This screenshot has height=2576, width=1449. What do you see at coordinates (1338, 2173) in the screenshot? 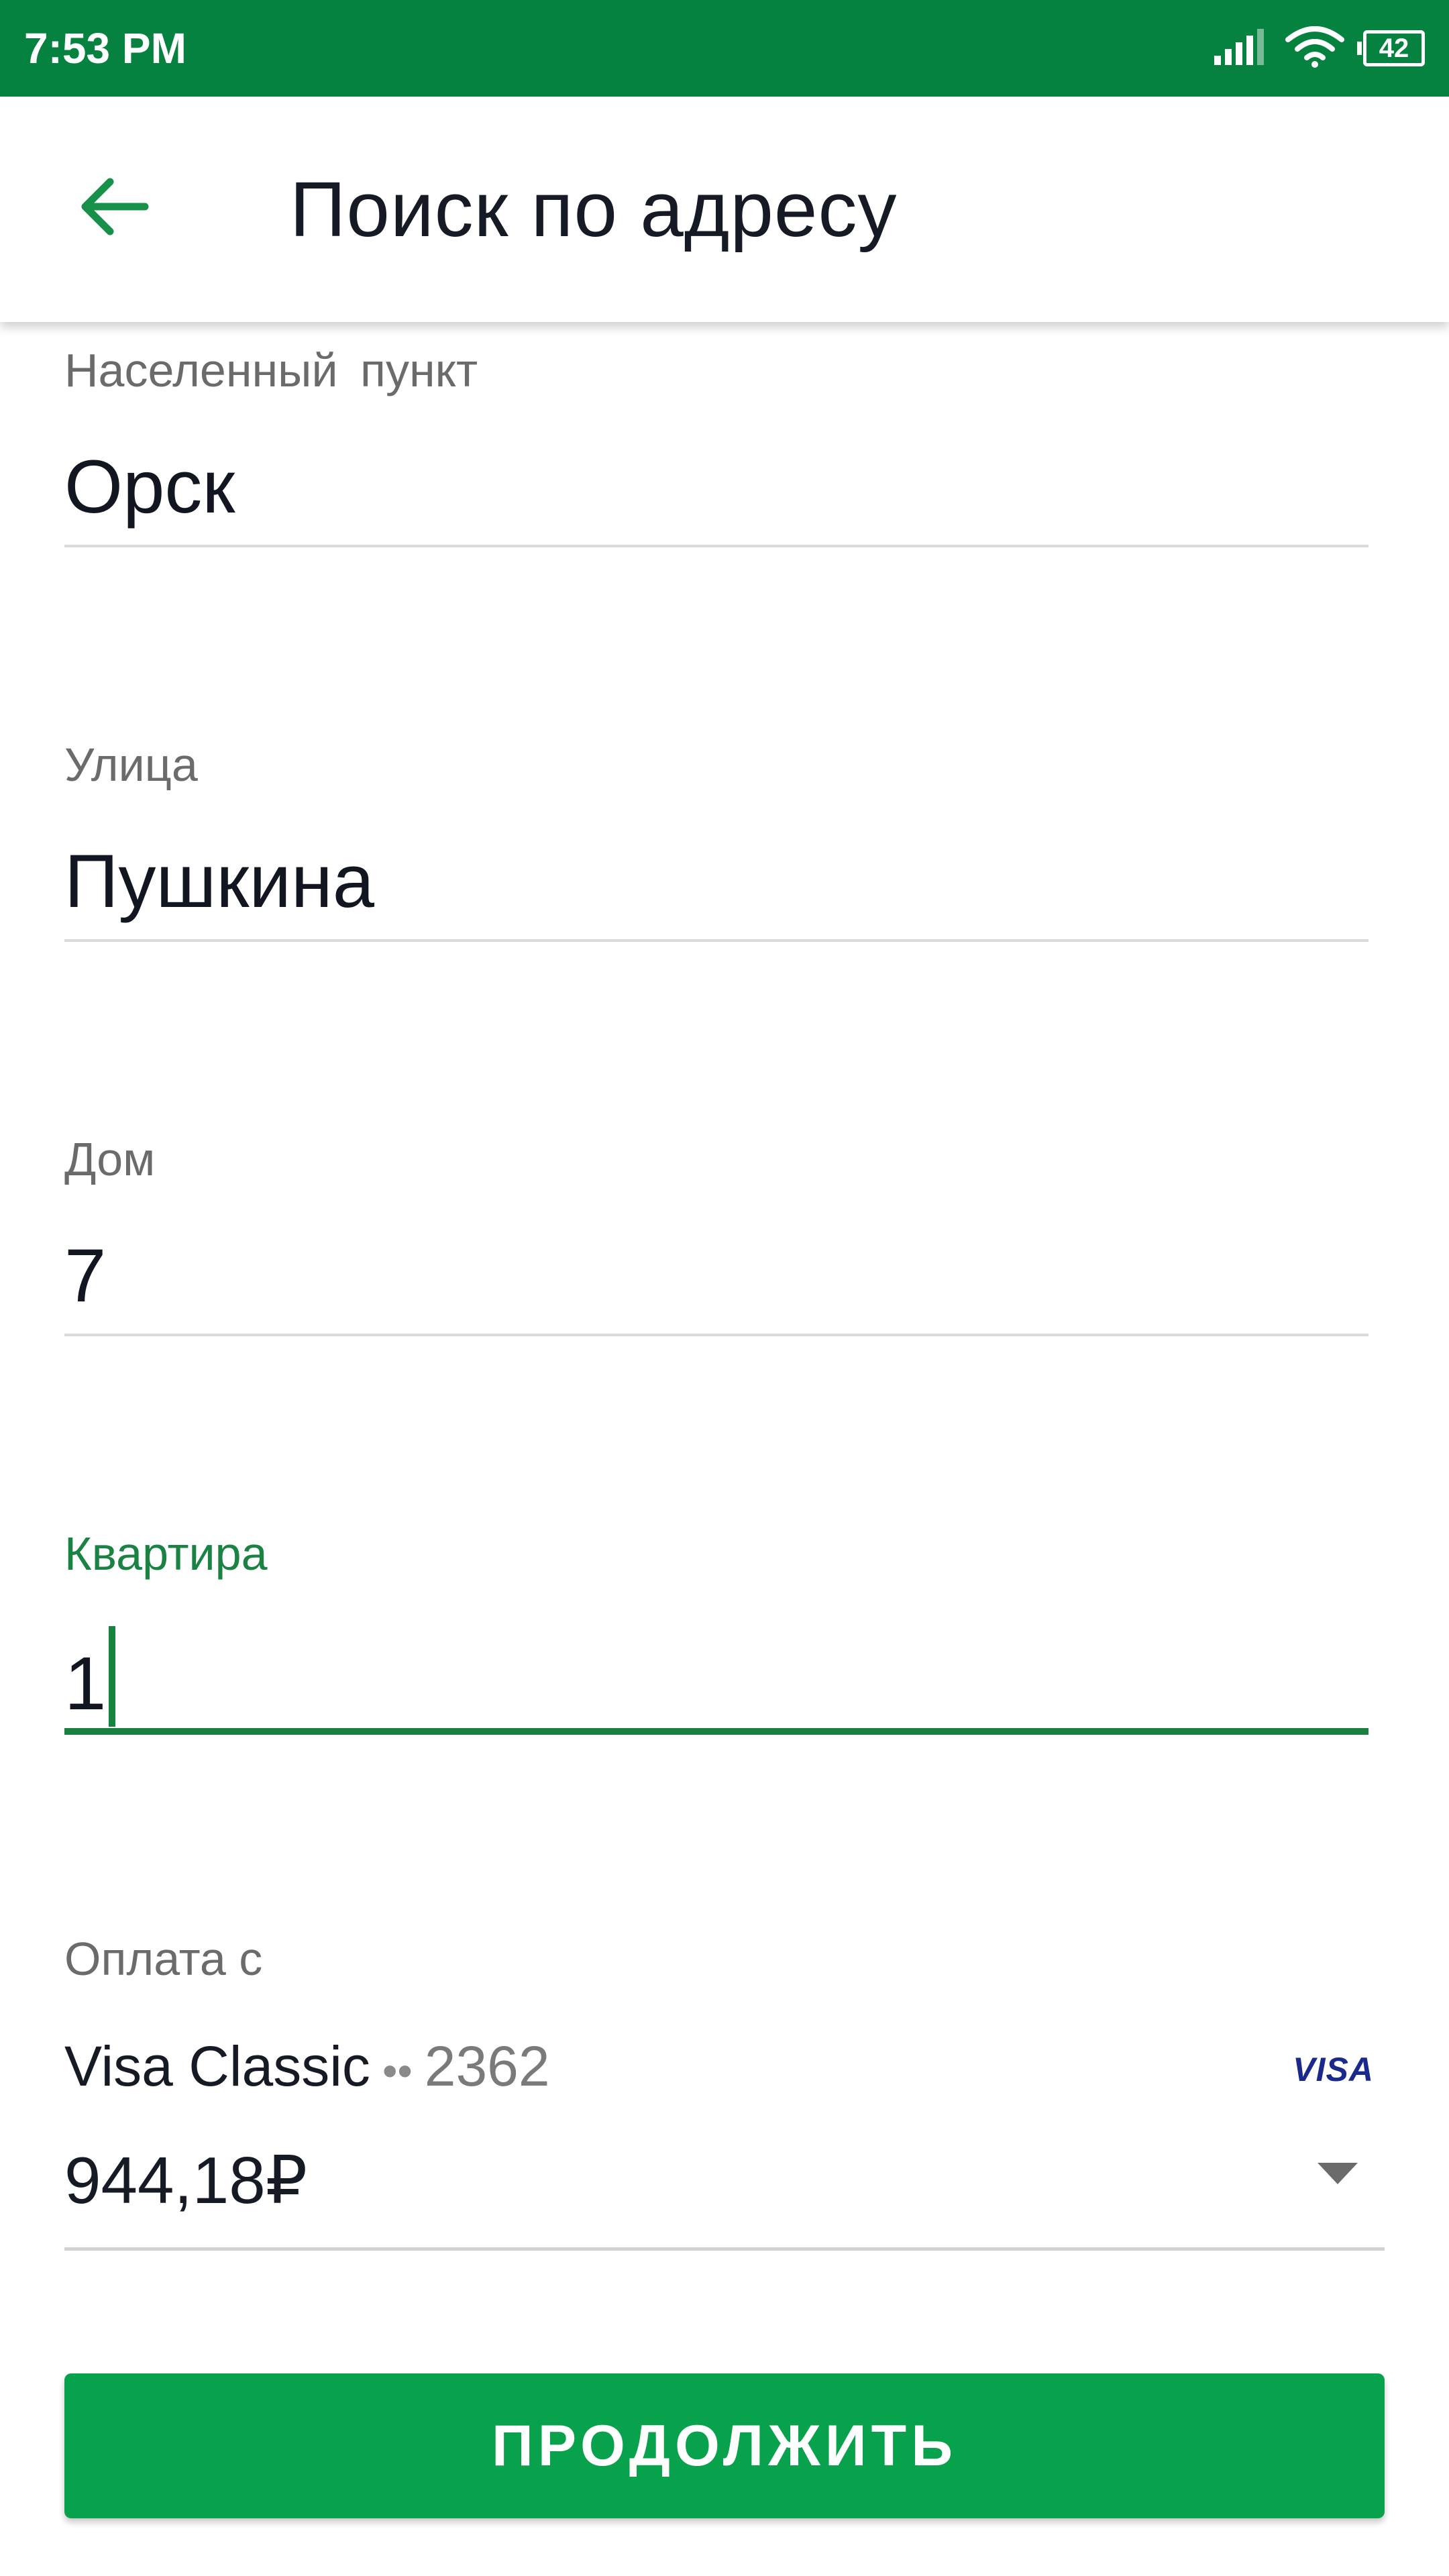
I see `chevron-down-icon` at bounding box center [1338, 2173].